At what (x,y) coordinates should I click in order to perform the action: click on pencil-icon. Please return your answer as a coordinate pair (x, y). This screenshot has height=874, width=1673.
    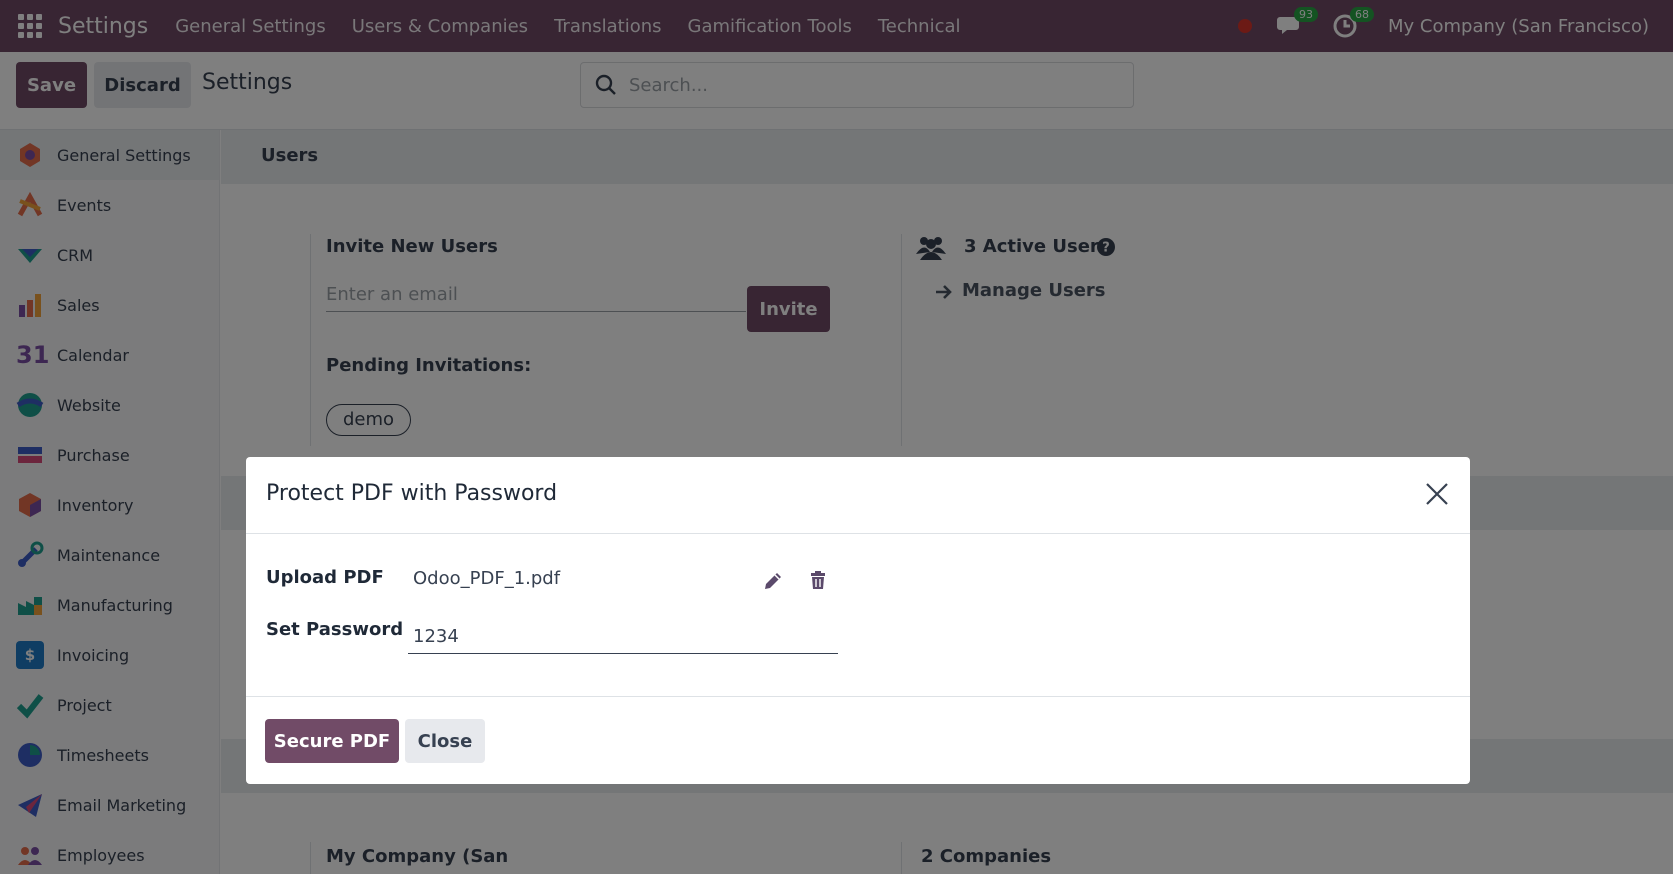
    Looking at the image, I should click on (773, 581).